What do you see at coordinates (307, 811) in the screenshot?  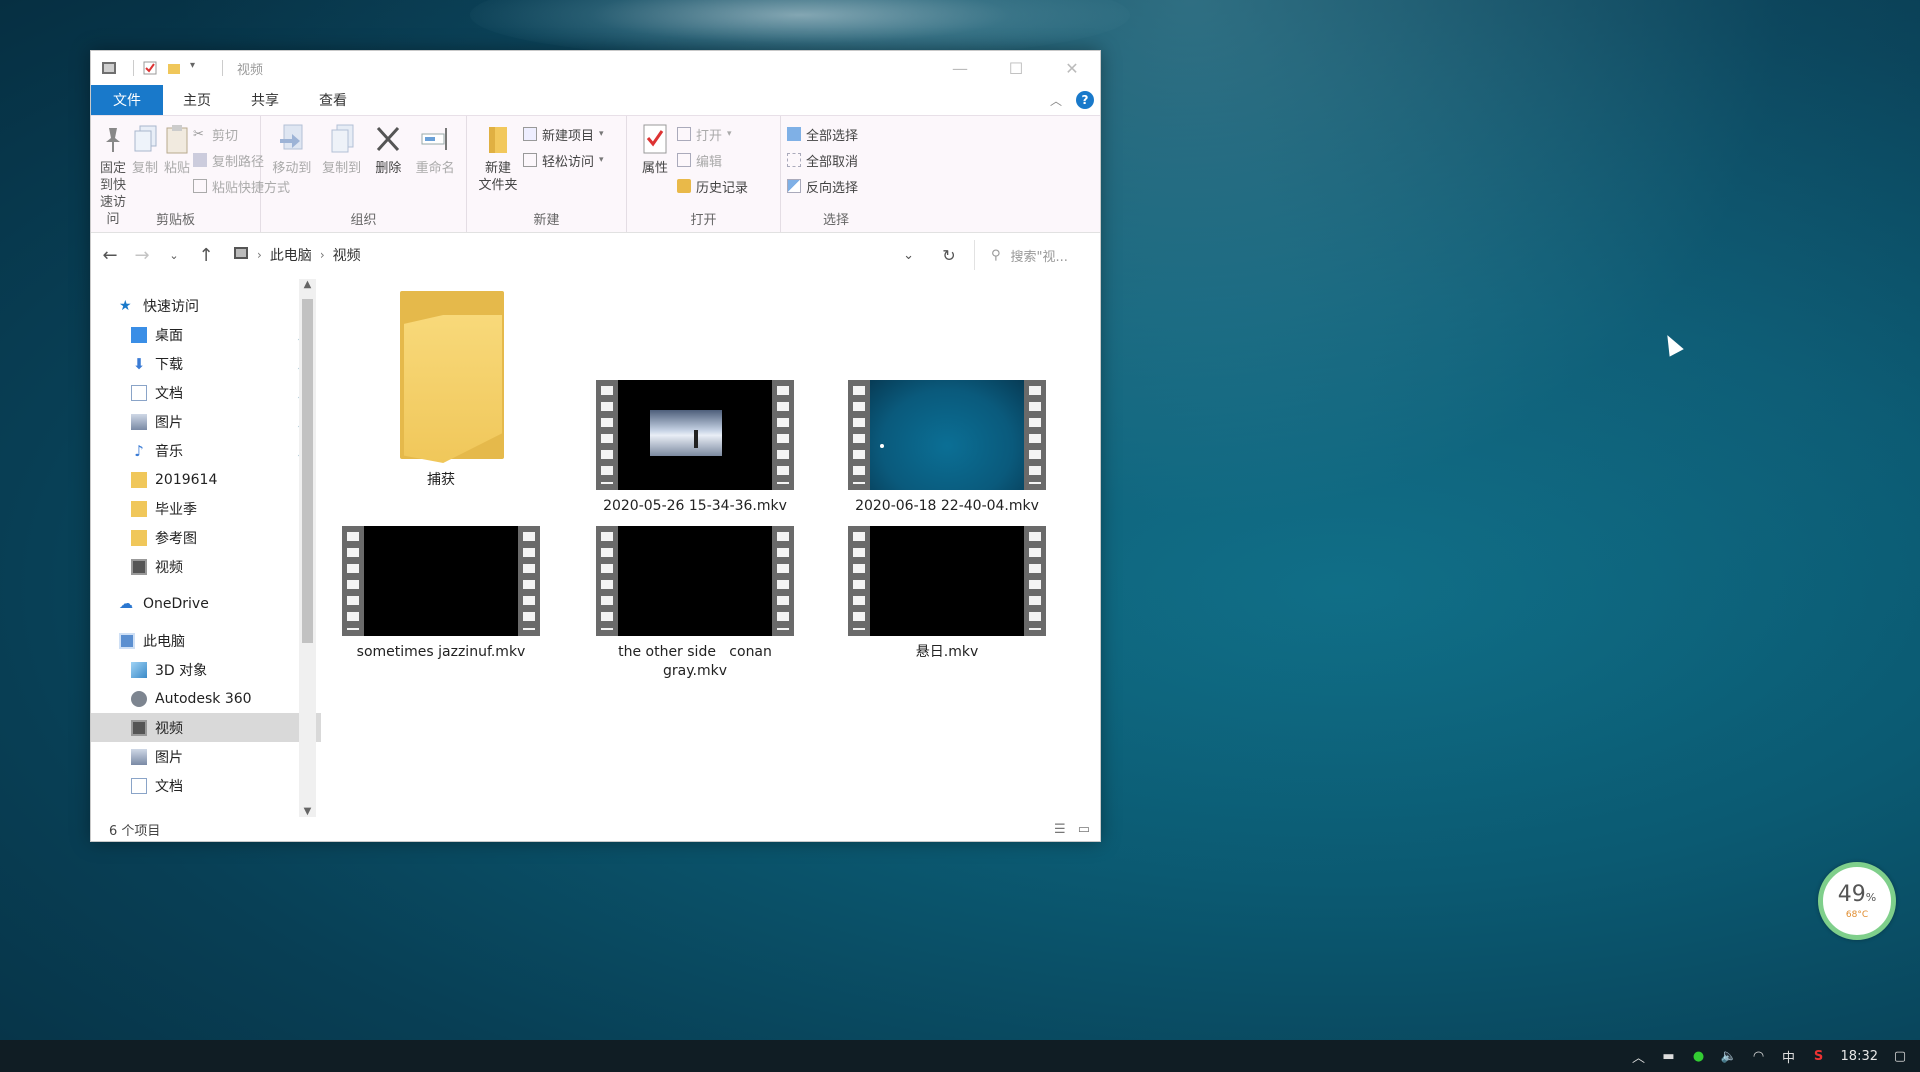 I see `scroll-down-icon: ▼` at bounding box center [307, 811].